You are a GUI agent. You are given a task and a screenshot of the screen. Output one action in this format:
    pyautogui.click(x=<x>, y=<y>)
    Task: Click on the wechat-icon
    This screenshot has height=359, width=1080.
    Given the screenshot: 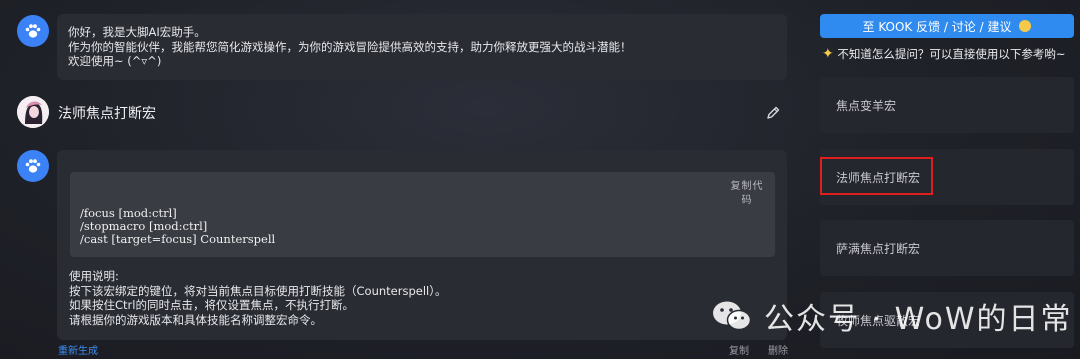 What is the action you would take?
    pyautogui.click(x=732, y=316)
    